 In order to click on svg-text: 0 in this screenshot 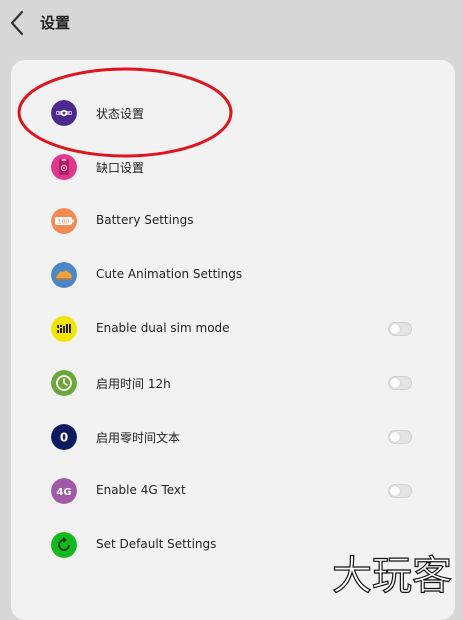, I will do `click(64, 438)`.